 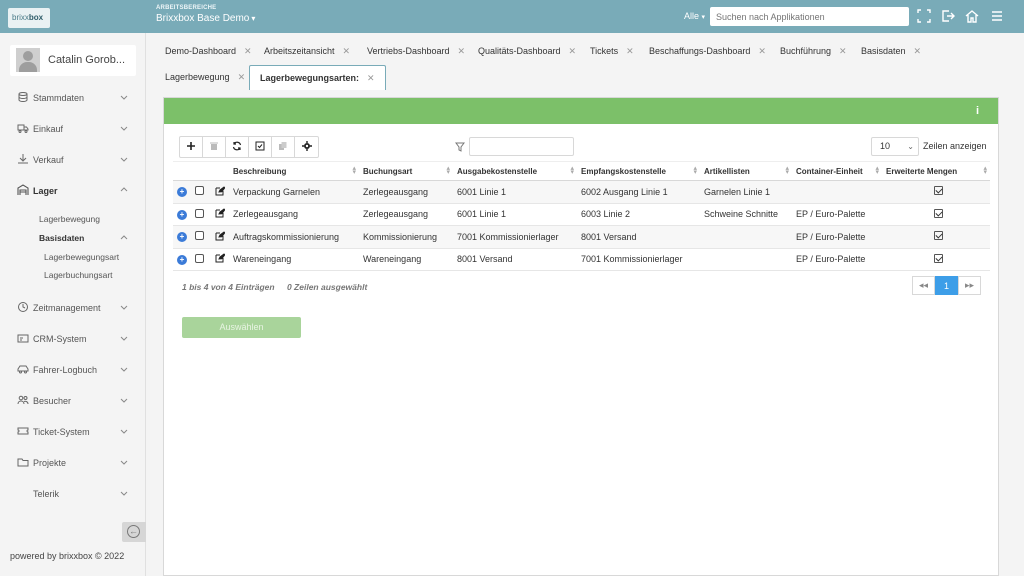 I want to click on hand-icon, so click(x=23, y=159).